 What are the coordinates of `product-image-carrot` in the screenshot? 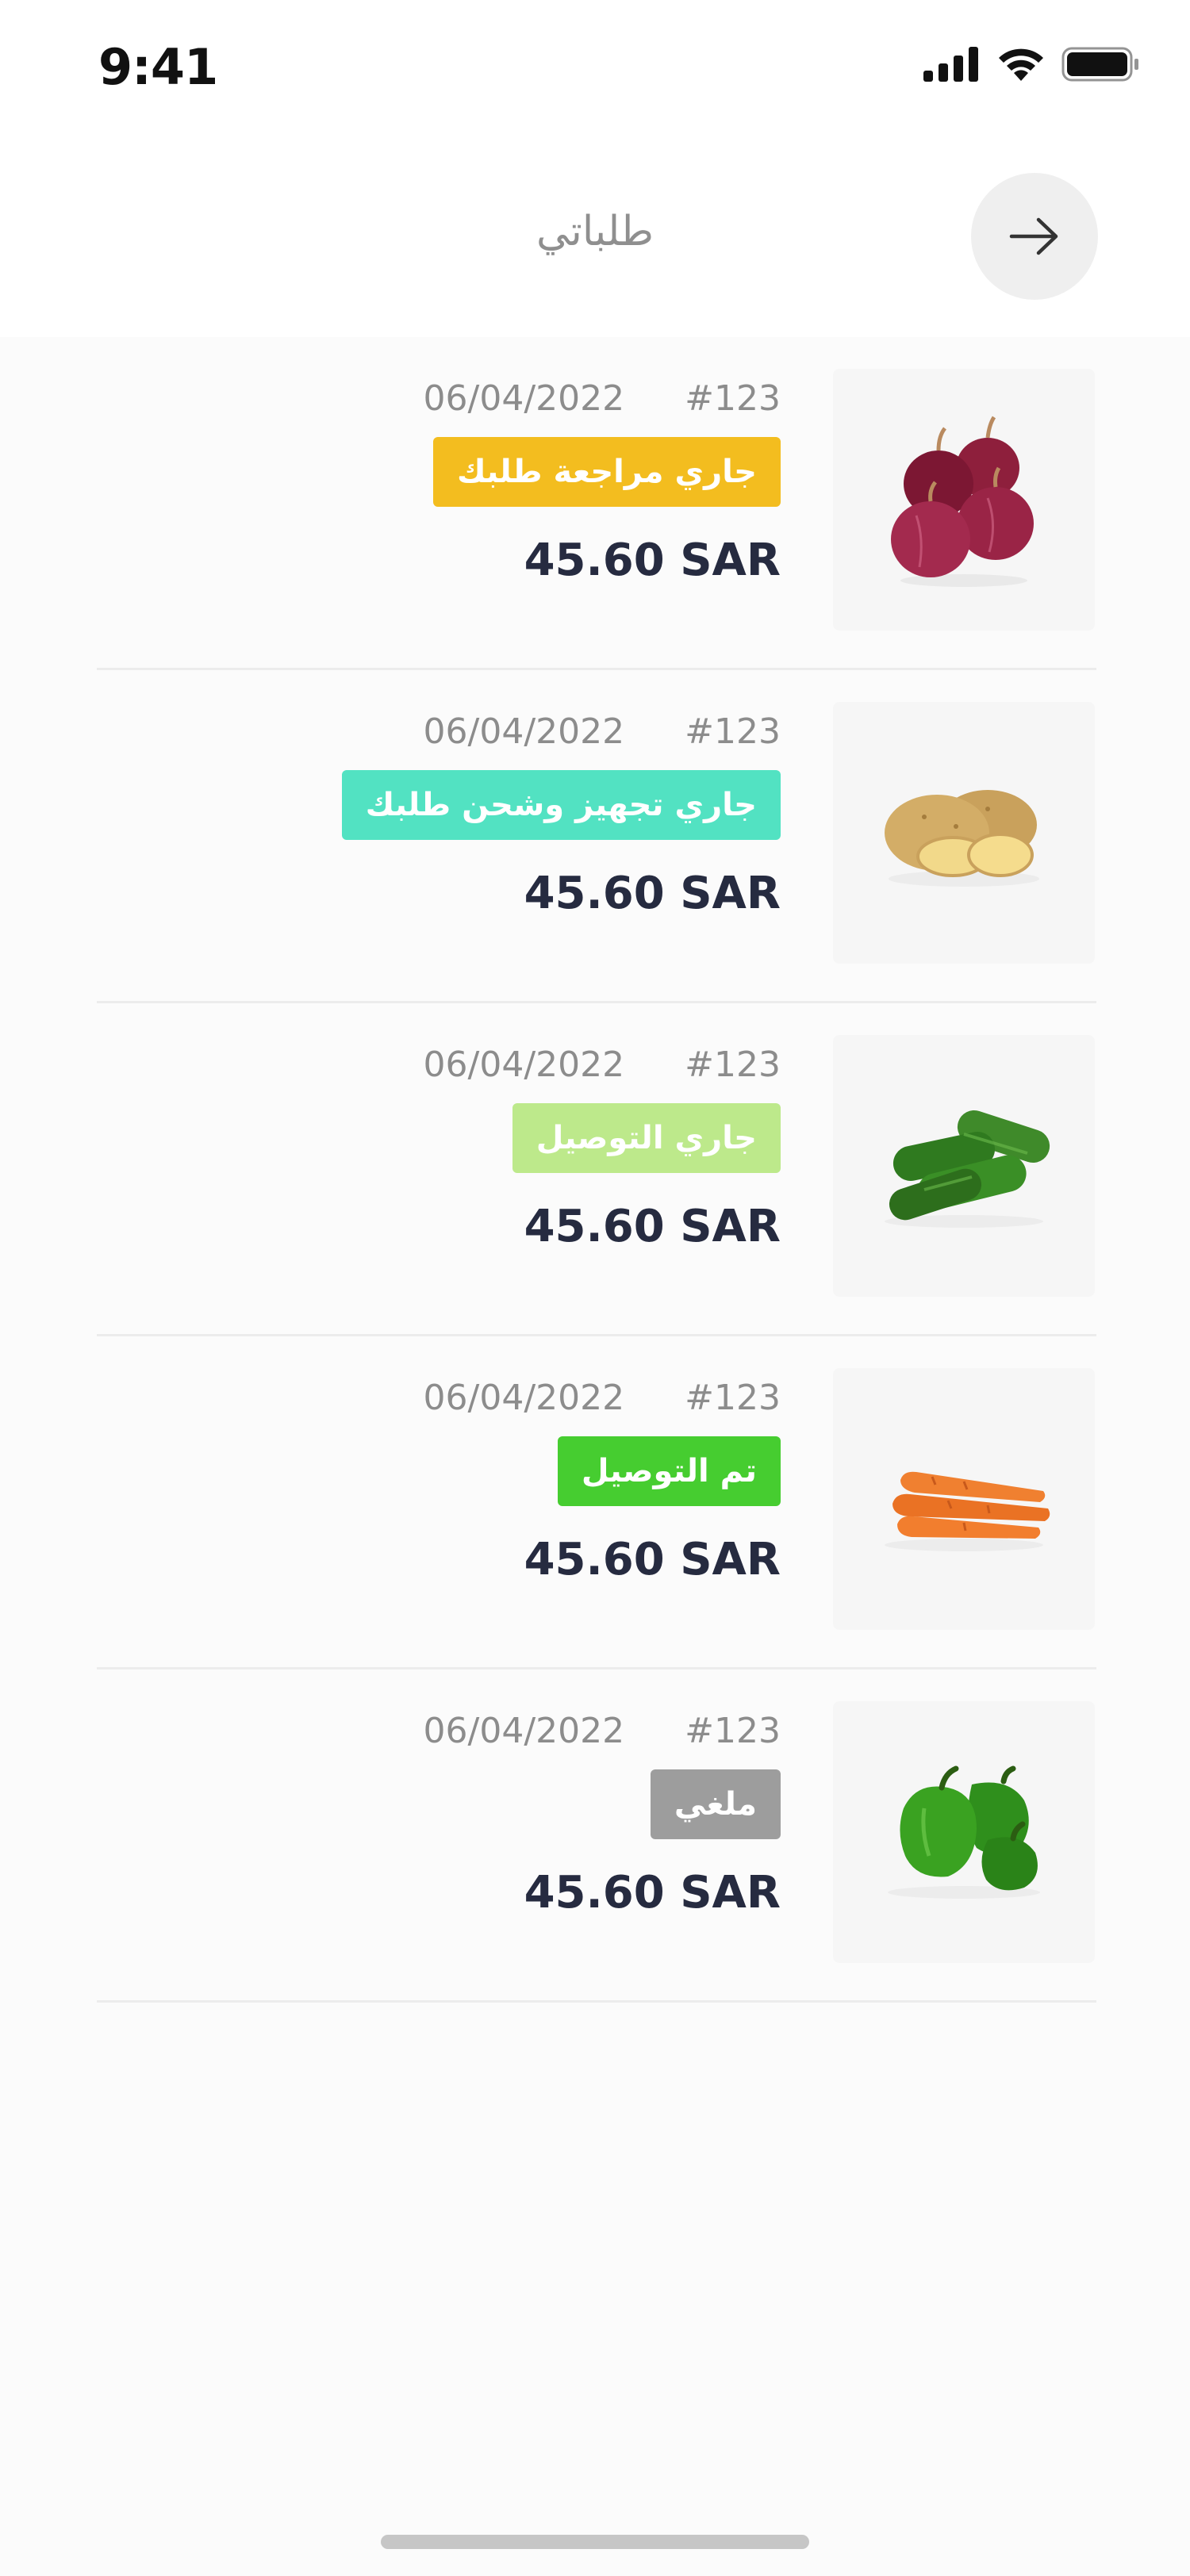 It's located at (964, 1499).